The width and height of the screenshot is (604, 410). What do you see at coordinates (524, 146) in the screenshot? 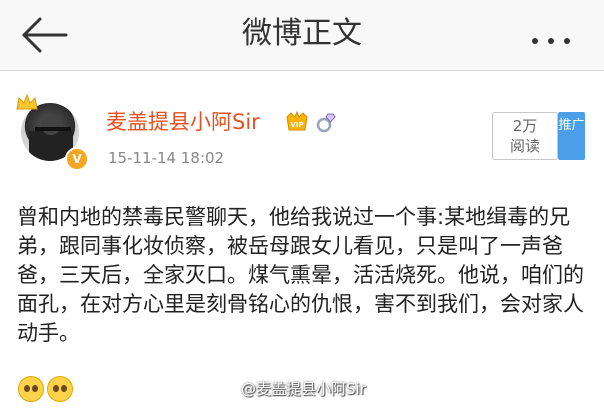
I see `read-label: 阅读` at bounding box center [524, 146].